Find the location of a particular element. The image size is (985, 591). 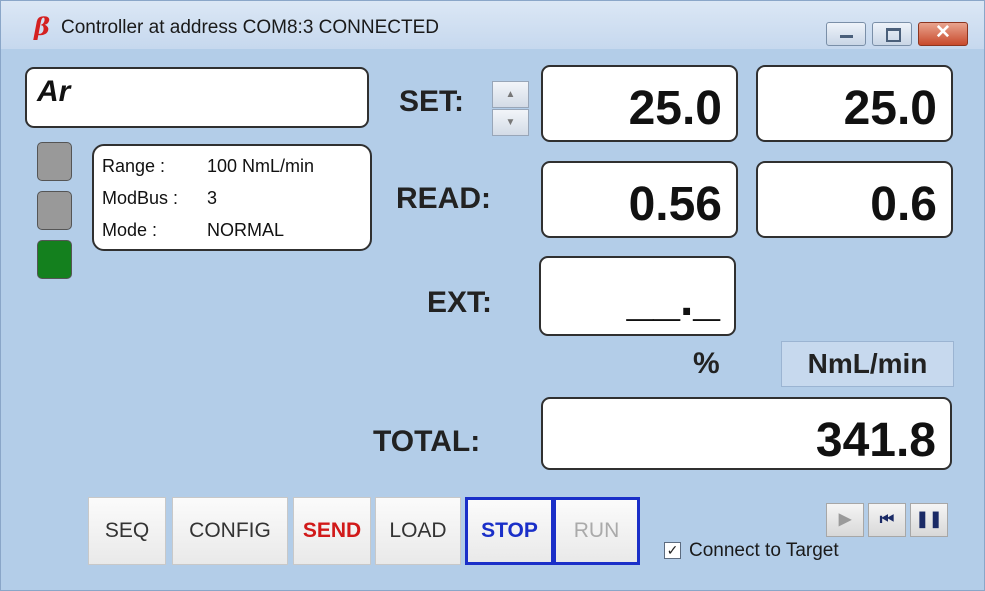

read-percent-display: 0.56 is located at coordinates (639, 199).